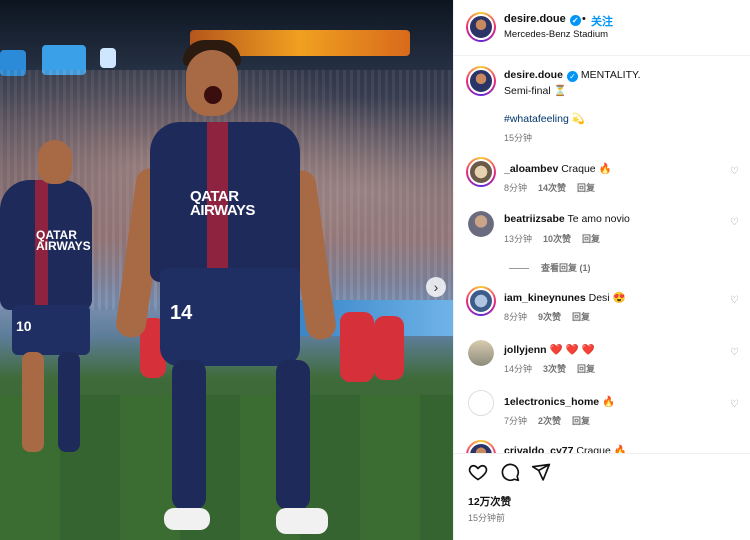 The width and height of the screenshot is (750, 540). What do you see at coordinates (609, 402) in the screenshot?
I see `comment-text: 🔥` at bounding box center [609, 402].